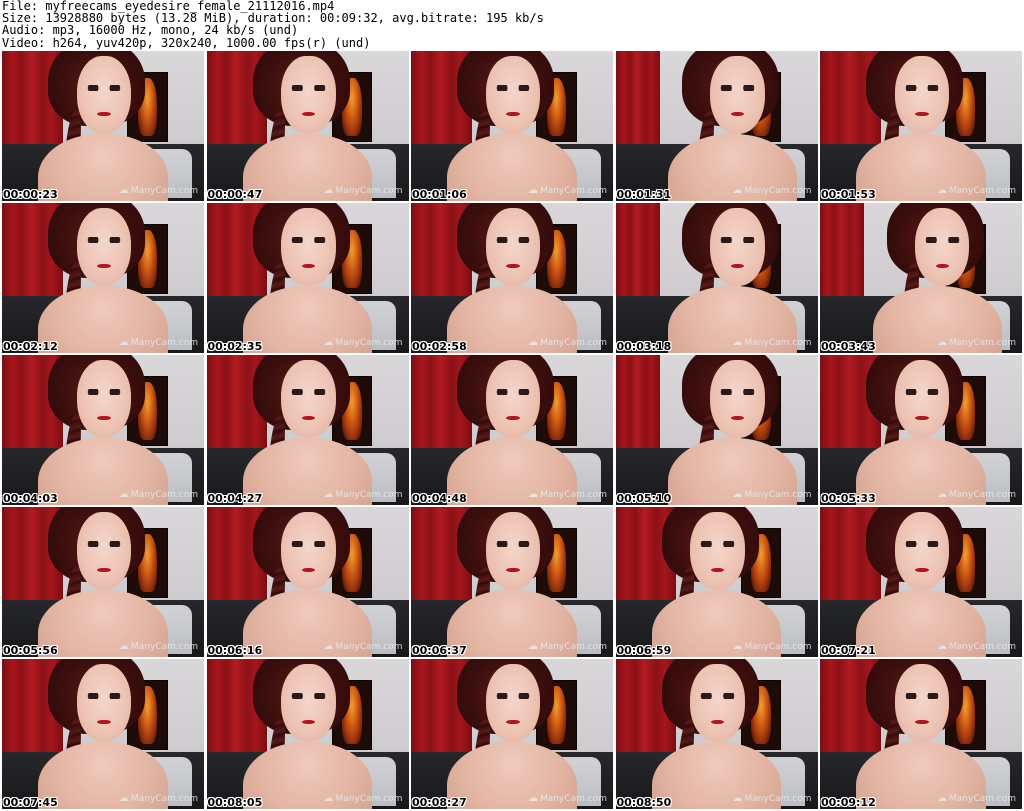 The height and width of the screenshot is (811, 1024). Describe the element at coordinates (103, 126) in the screenshot. I see `video-thumbnail: ☁ ManyCam.com 00:00:23` at that location.